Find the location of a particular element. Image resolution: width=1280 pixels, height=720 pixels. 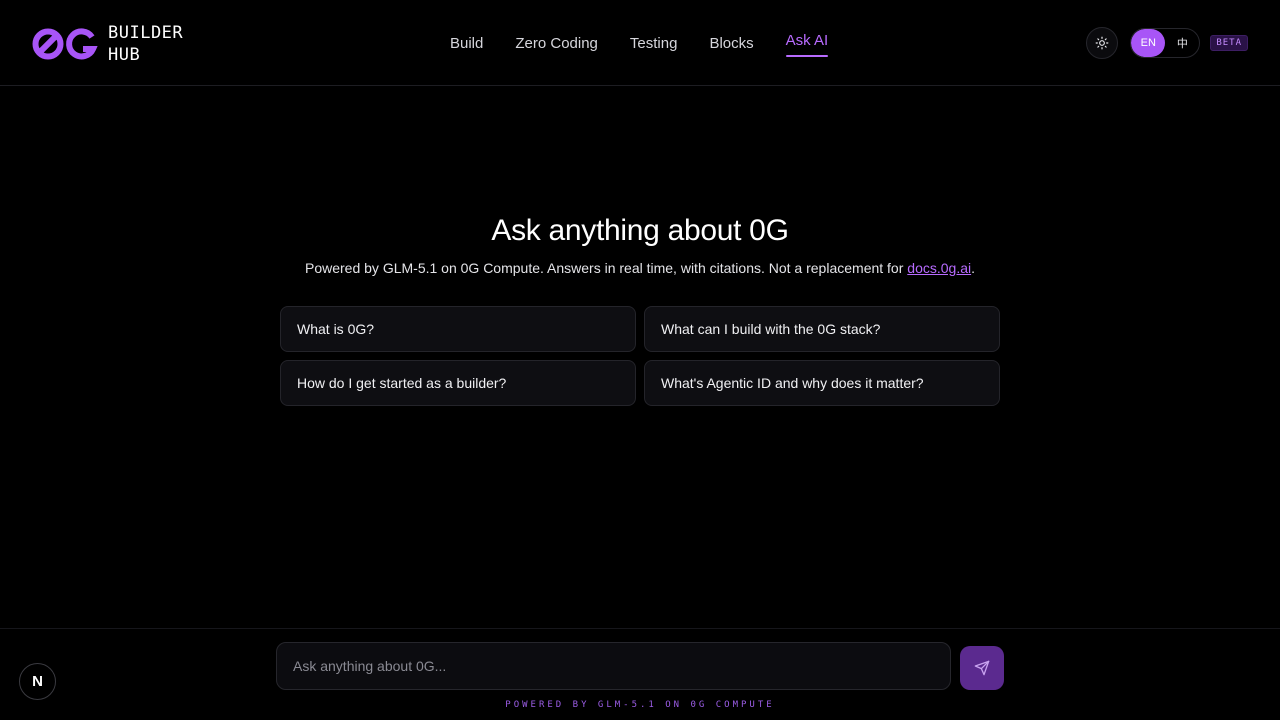

logo: BUILDER HUB is located at coordinates (107, 44).